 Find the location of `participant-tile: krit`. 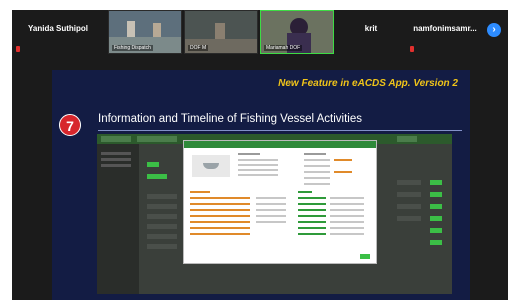

participant-tile: krit is located at coordinates (371, 32).